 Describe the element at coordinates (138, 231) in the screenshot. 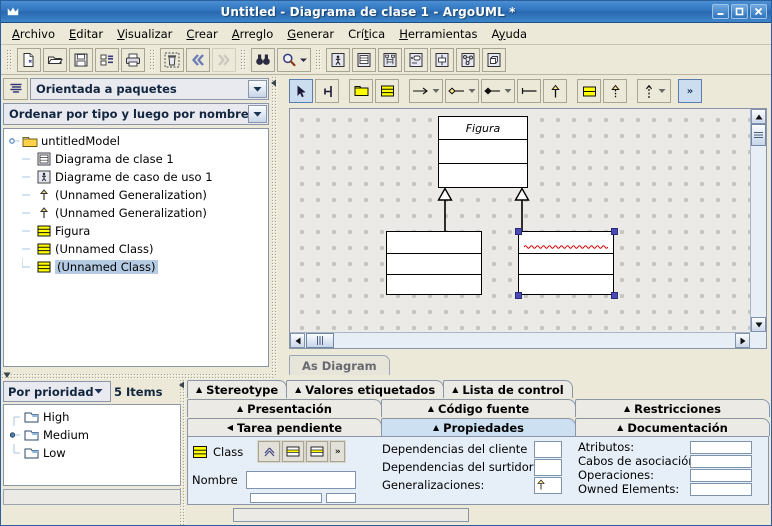

I see `tree-item-figura: Figura` at that location.